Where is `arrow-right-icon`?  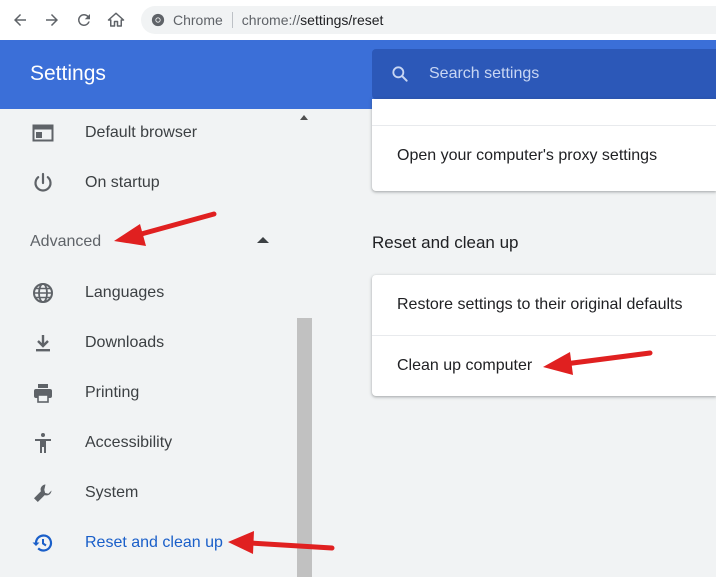 arrow-right-icon is located at coordinates (52, 20).